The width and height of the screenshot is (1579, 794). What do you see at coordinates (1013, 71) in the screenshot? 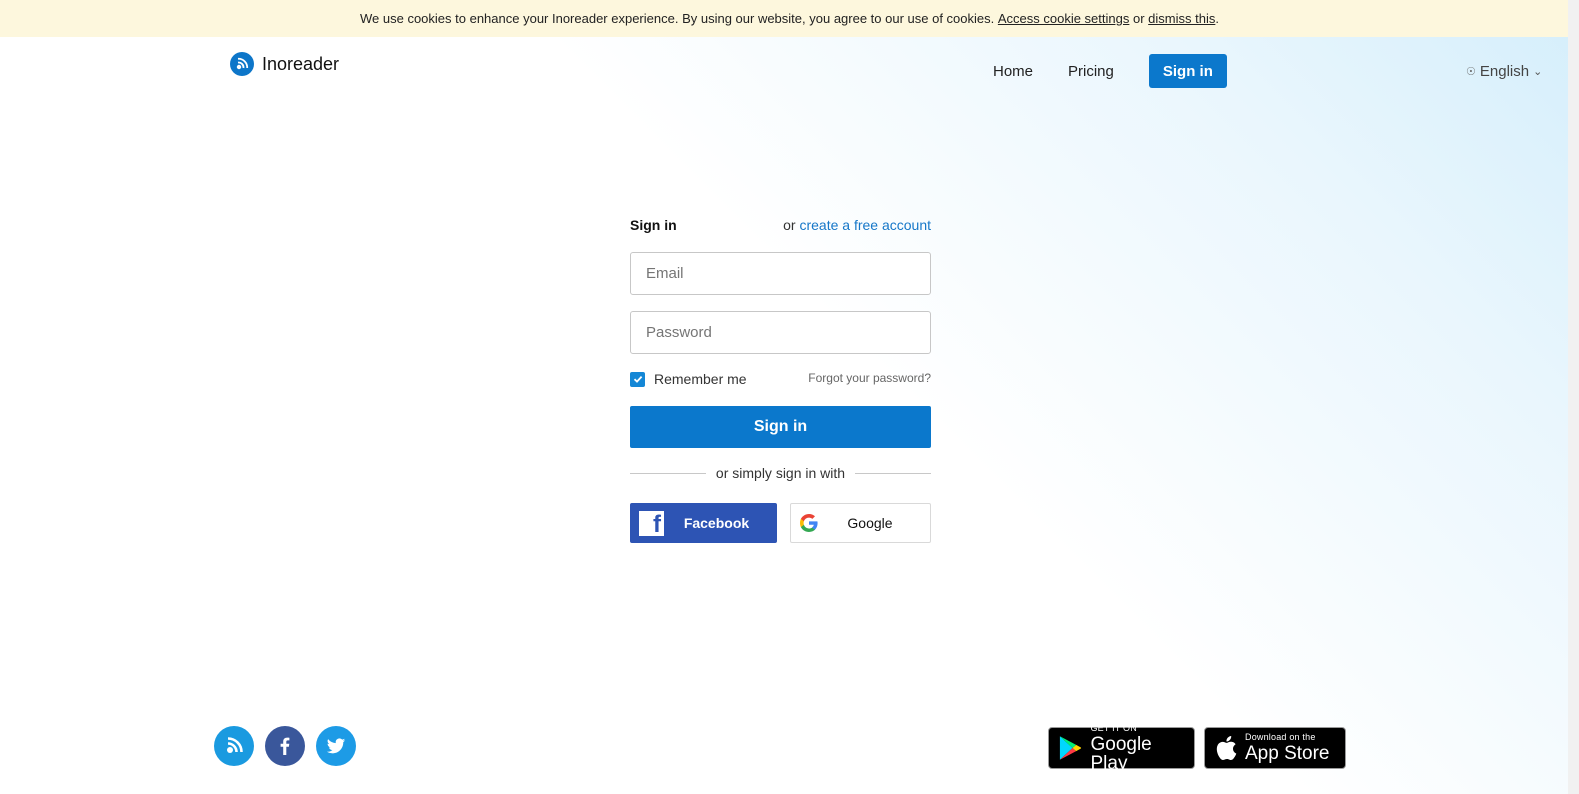
I see `nav-home-link: Home` at bounding box center [1013, 71].